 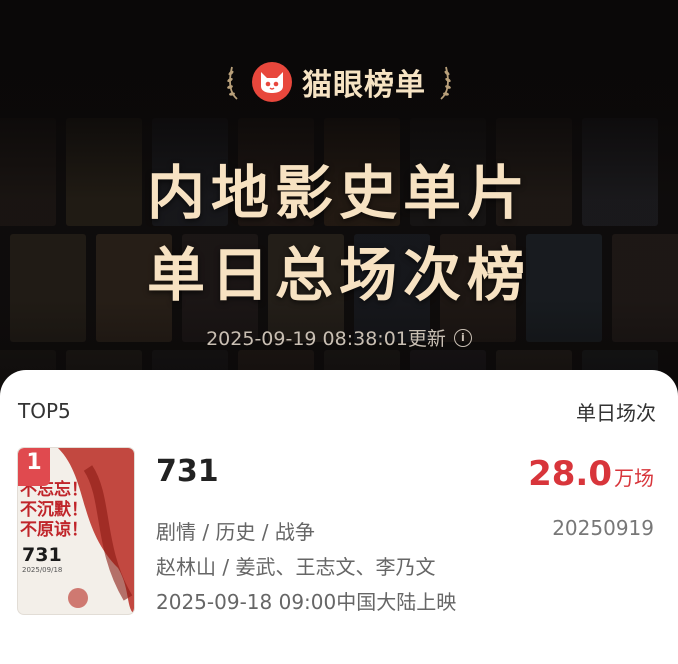 I want to click on brand-name: 猫眼榜单, so click(x=364, y=85).